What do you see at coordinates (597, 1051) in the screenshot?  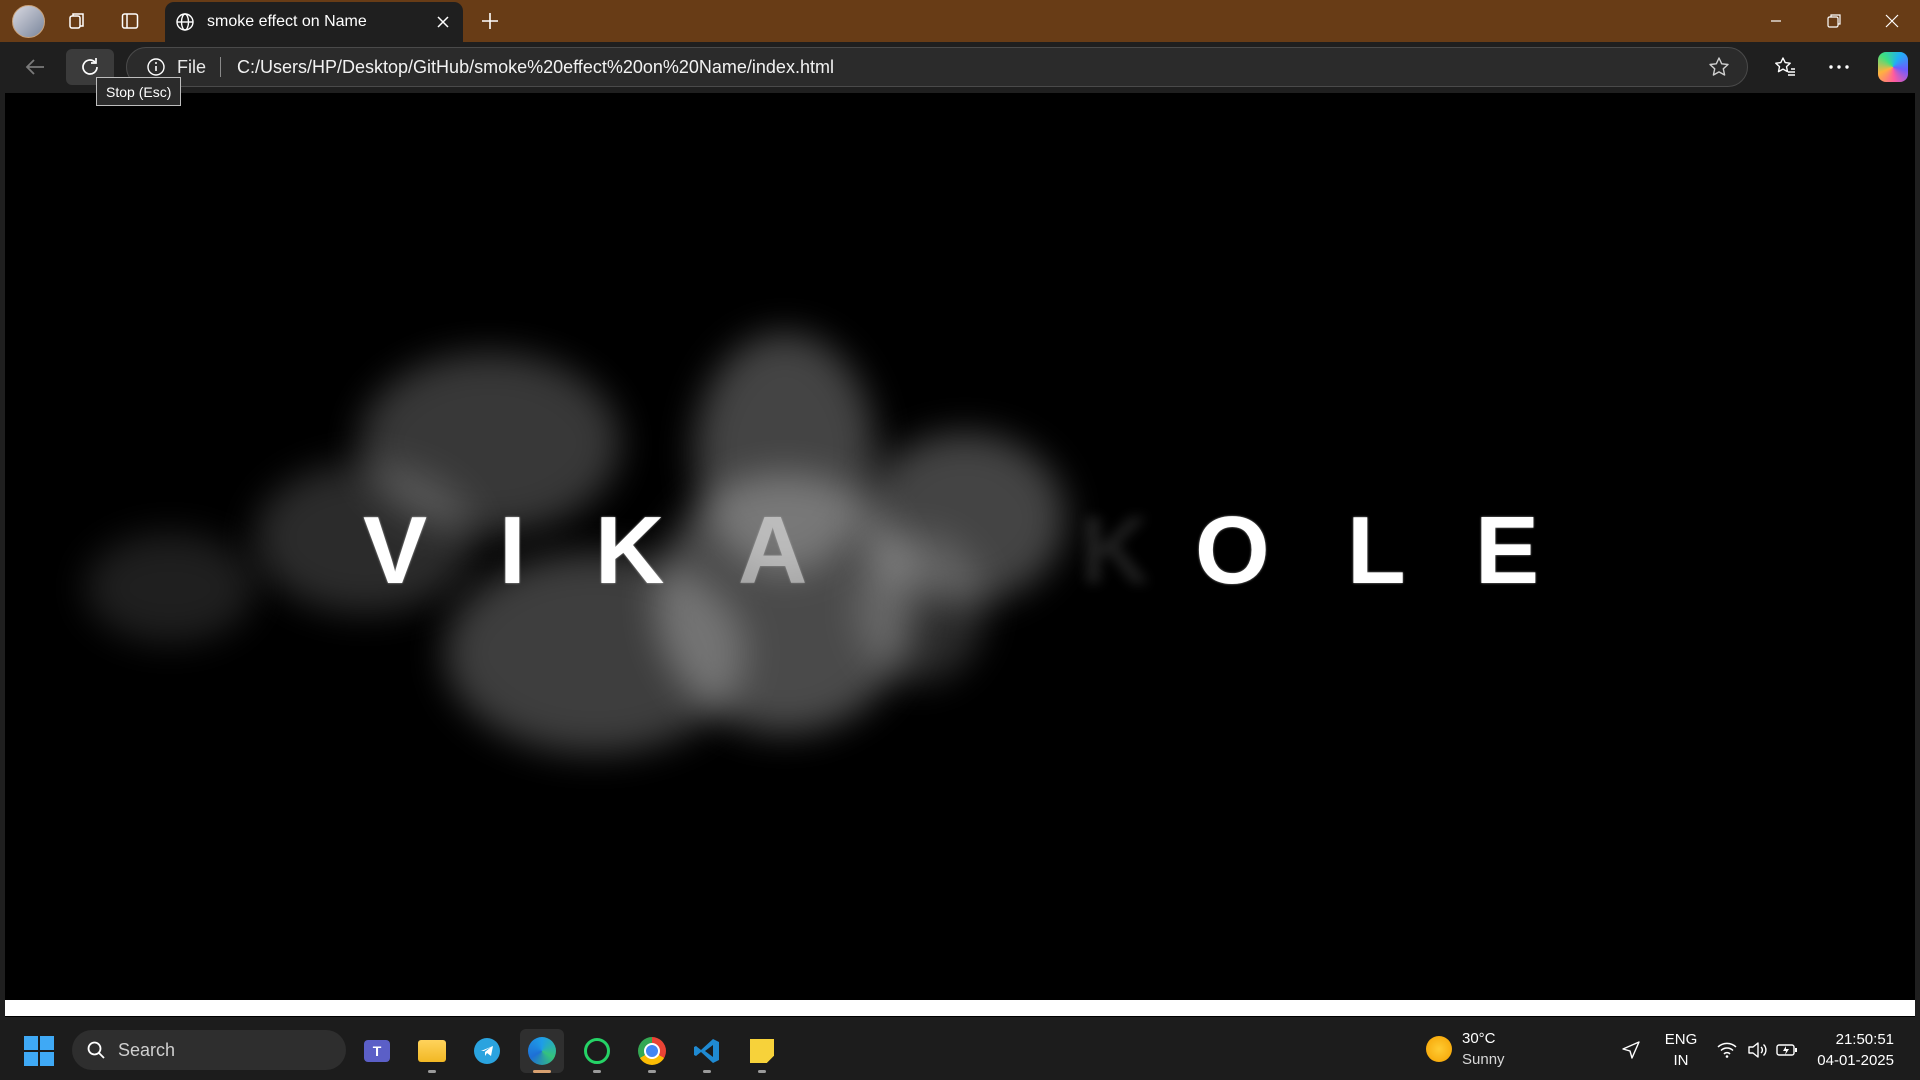 I see `whatsapp-icon` at bounding box center [597, 1051].